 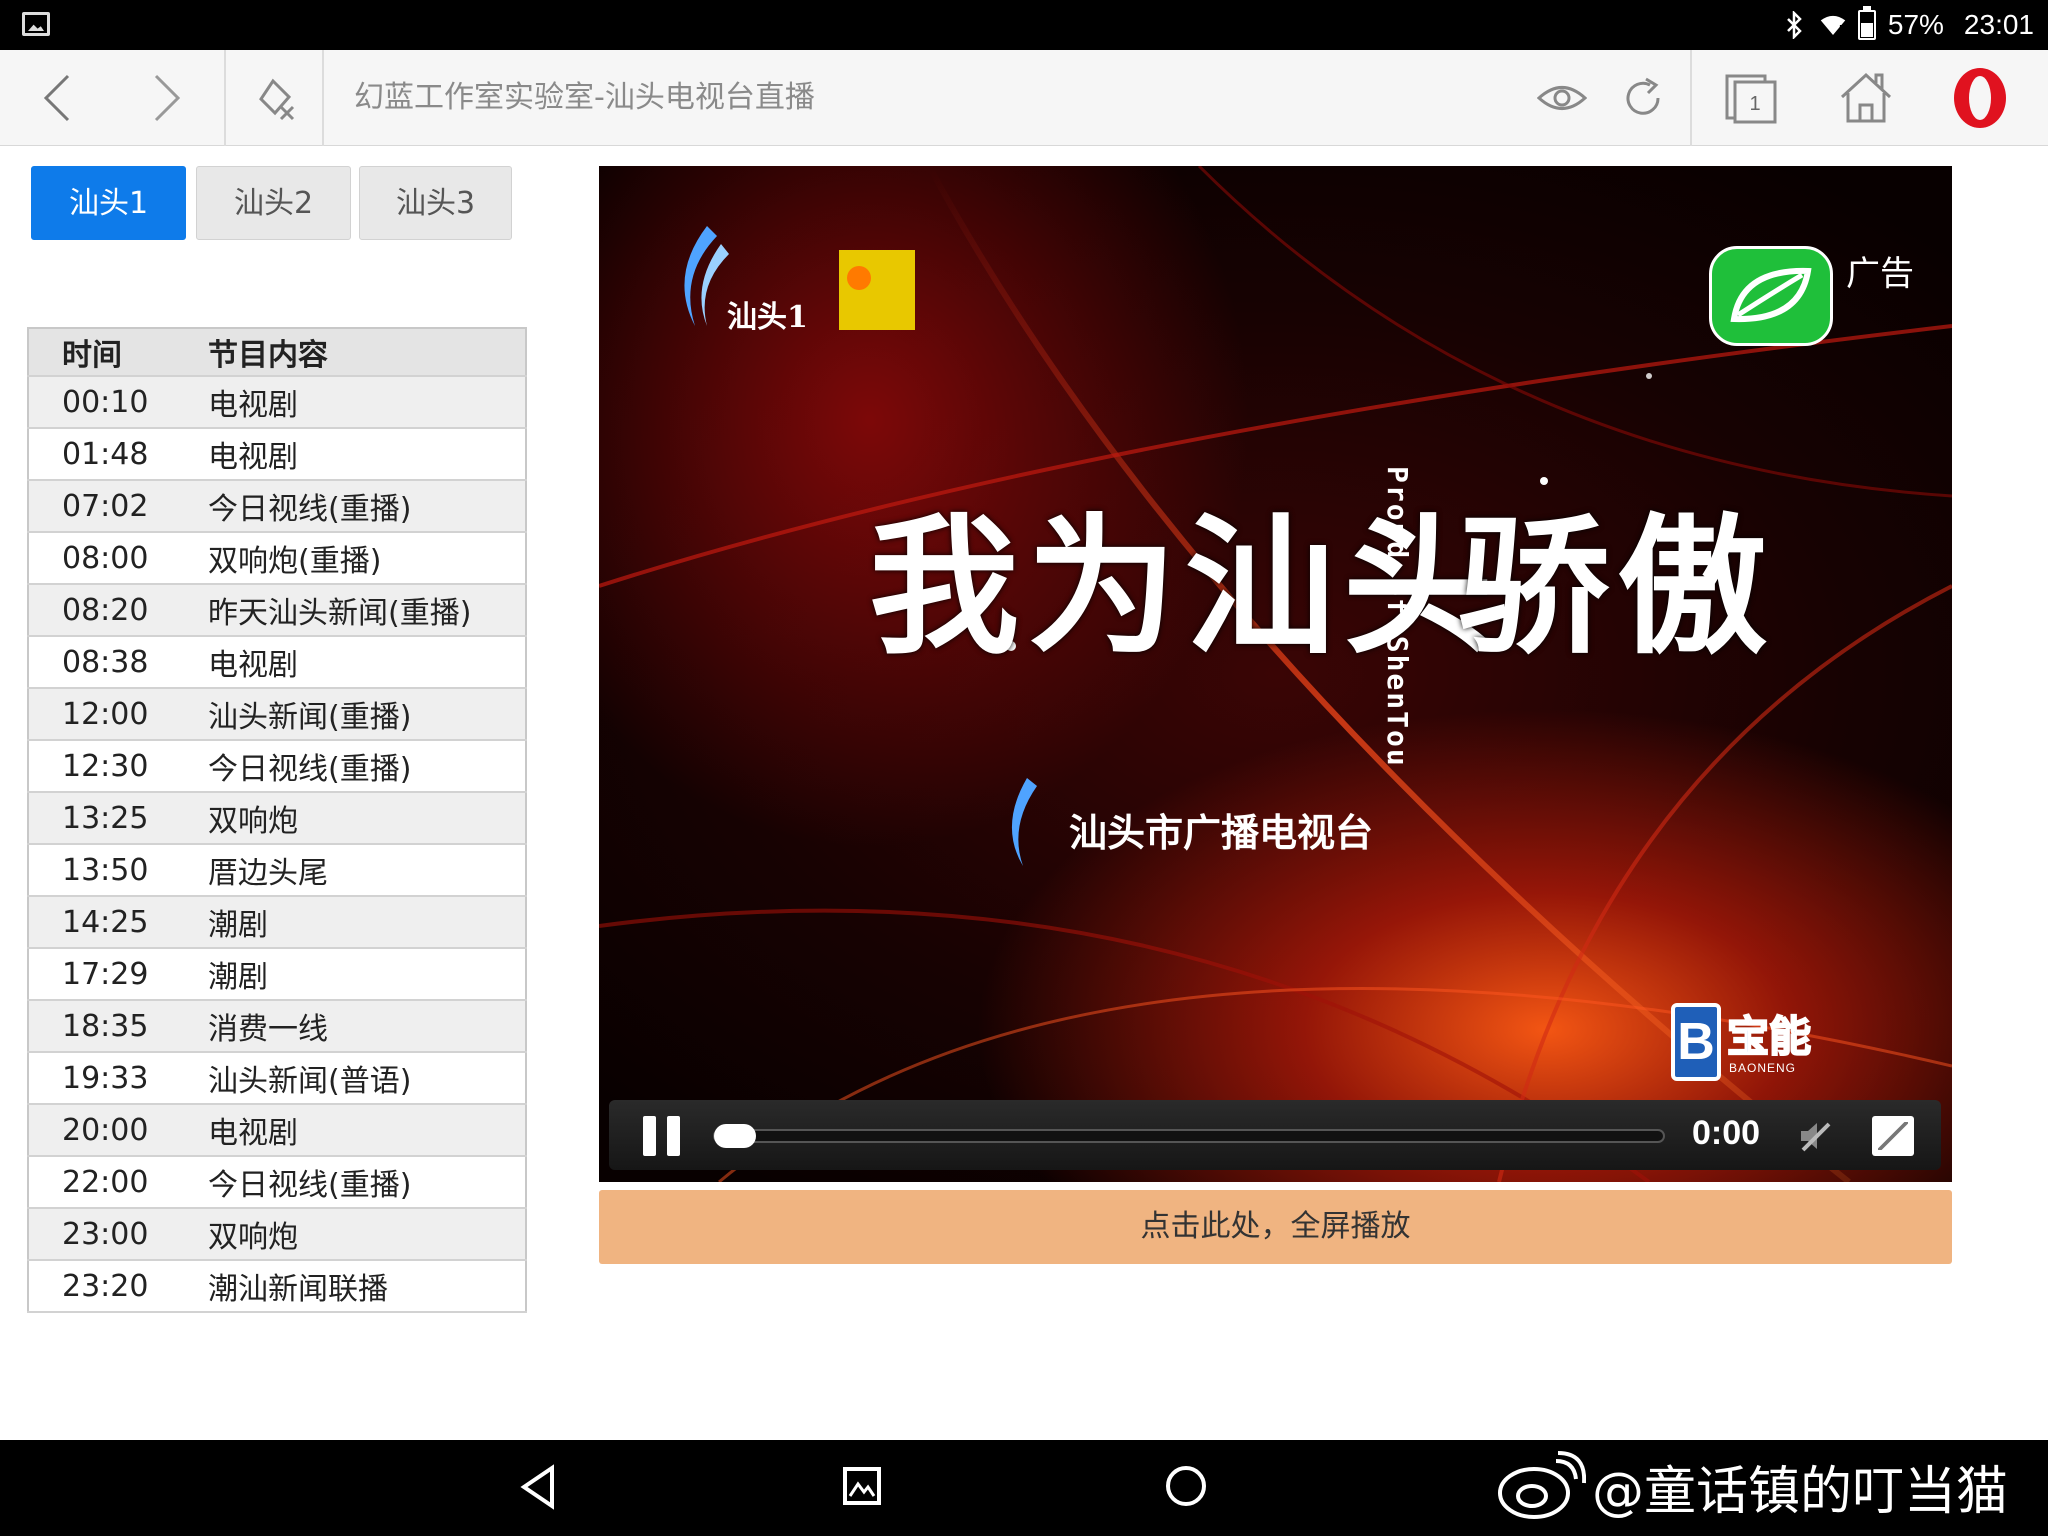 I want to click on watermark-text: @童话镇的叮当猫, so click(x=1800, y=1491).